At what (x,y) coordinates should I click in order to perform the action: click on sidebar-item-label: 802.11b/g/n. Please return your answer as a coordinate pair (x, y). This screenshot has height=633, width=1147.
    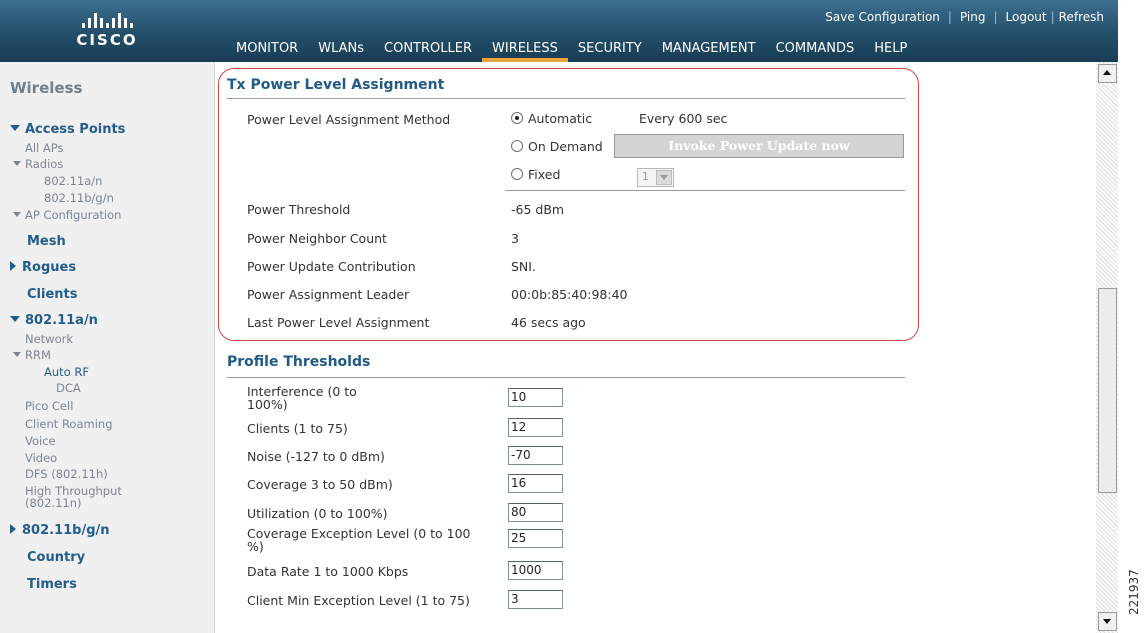
    Looking at the image, I should click on (66, 530).